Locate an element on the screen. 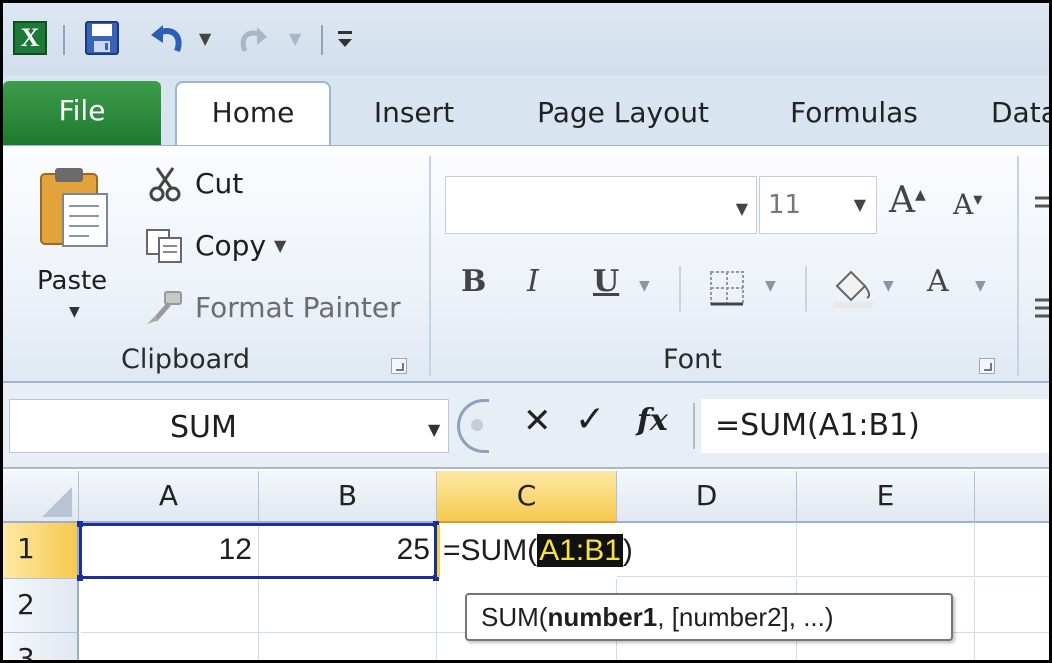 This screenshot has height=663, width=1052. font-size-combobox: 11 ▼ is located at coordinates (818, 205).